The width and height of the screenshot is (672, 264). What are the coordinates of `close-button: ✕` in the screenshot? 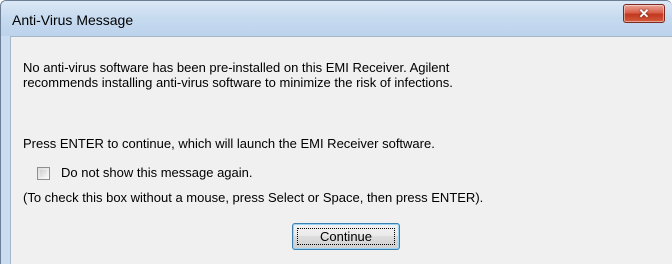 It's located at (644, 13).